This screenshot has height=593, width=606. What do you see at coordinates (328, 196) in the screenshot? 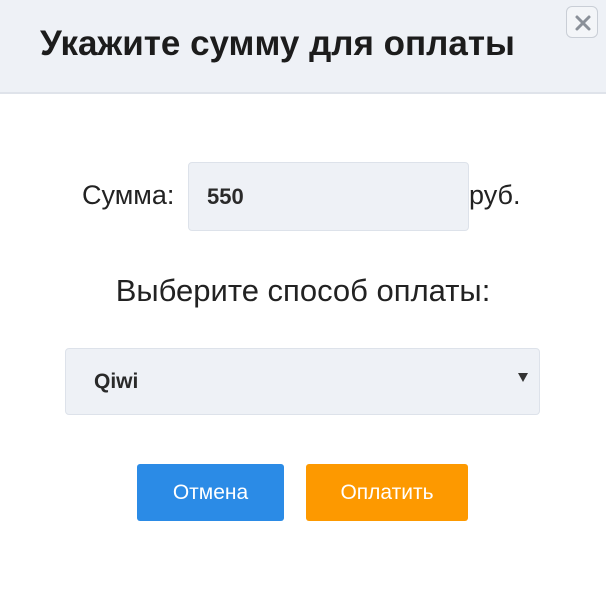
I see `amount-input` at bounding box center [328, 196].